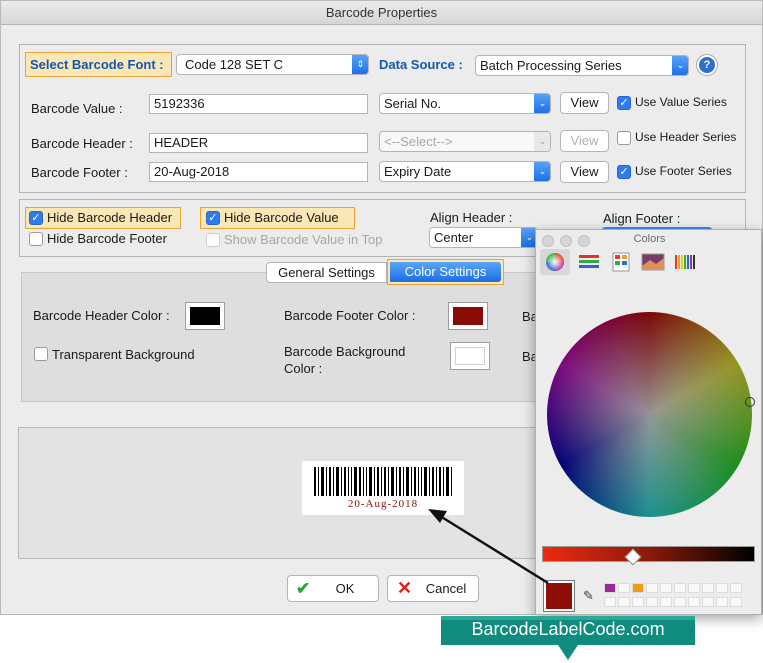 The image size is (763, 663). What do you see at coordinates (258, 104) in the screenshot?
I see `barcode-value-input: 5192336` at bounding box center [258, 104].